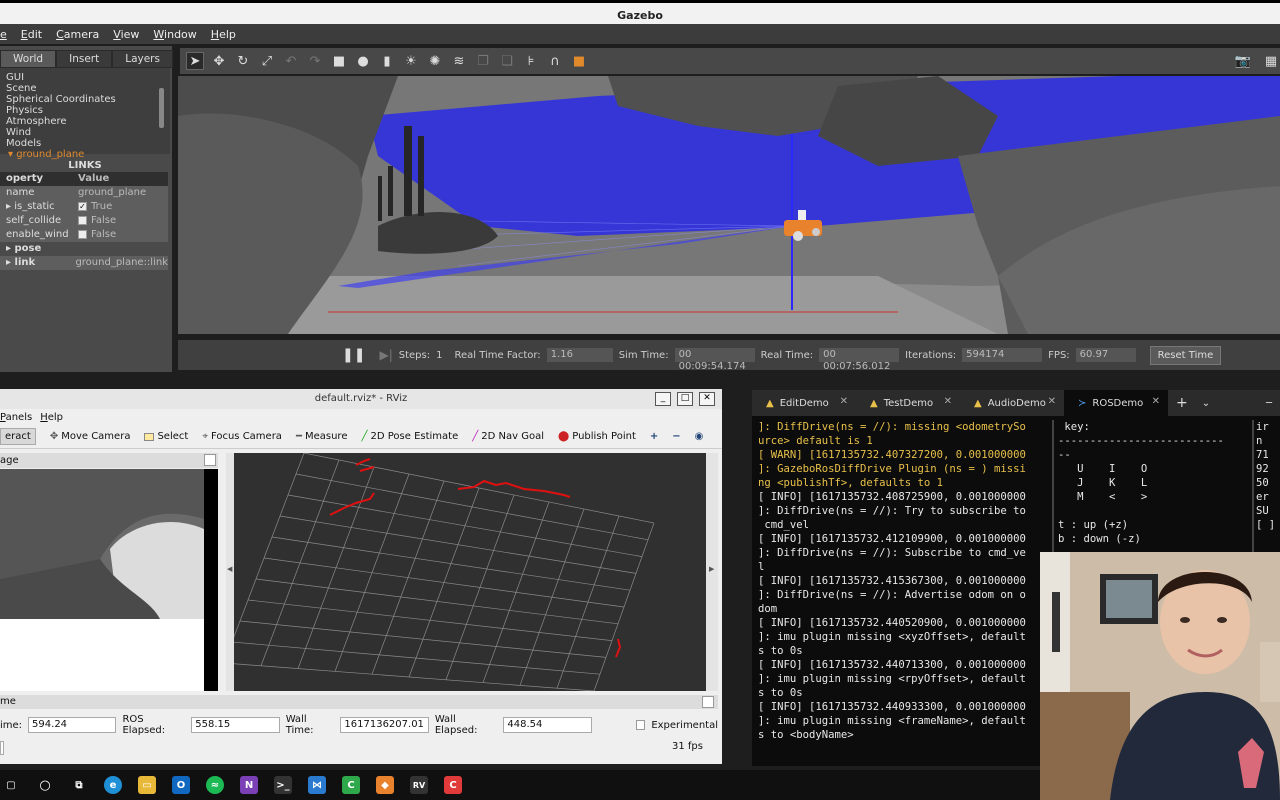 The width and height of the screenshot is (1280, 800). What do you see at coordinates (1269, 403) in the screenshot?
I see `window-minimize-icon: ─` at bounding box center [1269, 403].